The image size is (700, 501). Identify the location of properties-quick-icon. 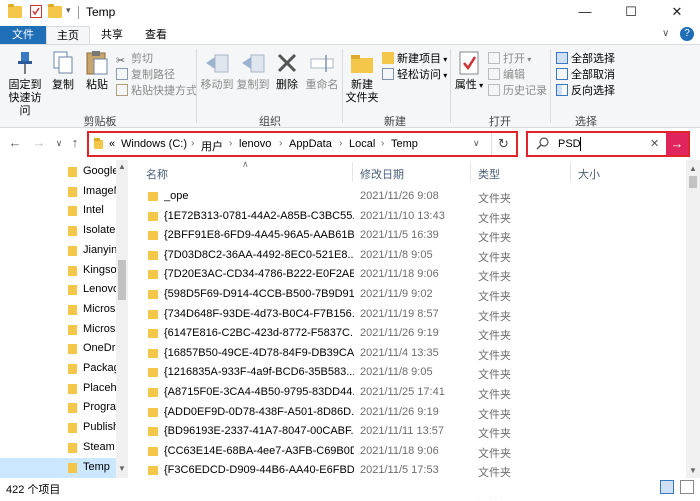
(36, 11).